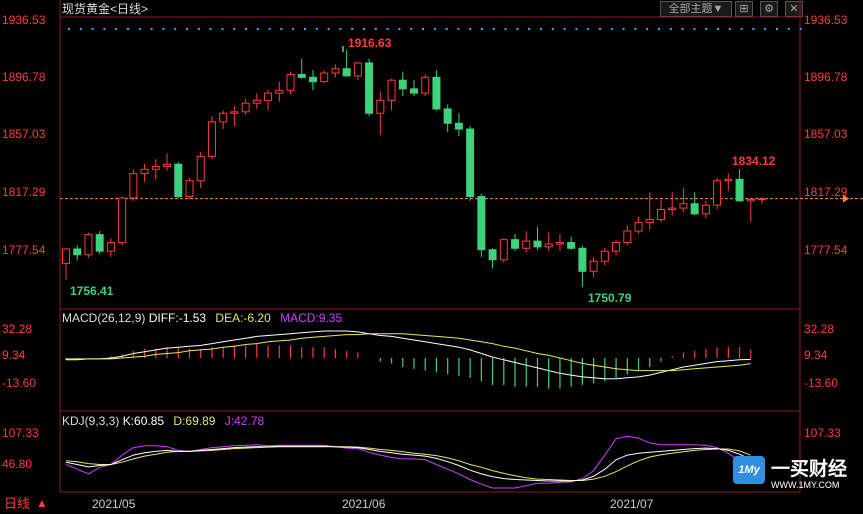 The image size is (863, 514). Describe the element at coordinates (14, 355) in the screenshot. I see `macd-tick-left-1: 9.34` at that location.